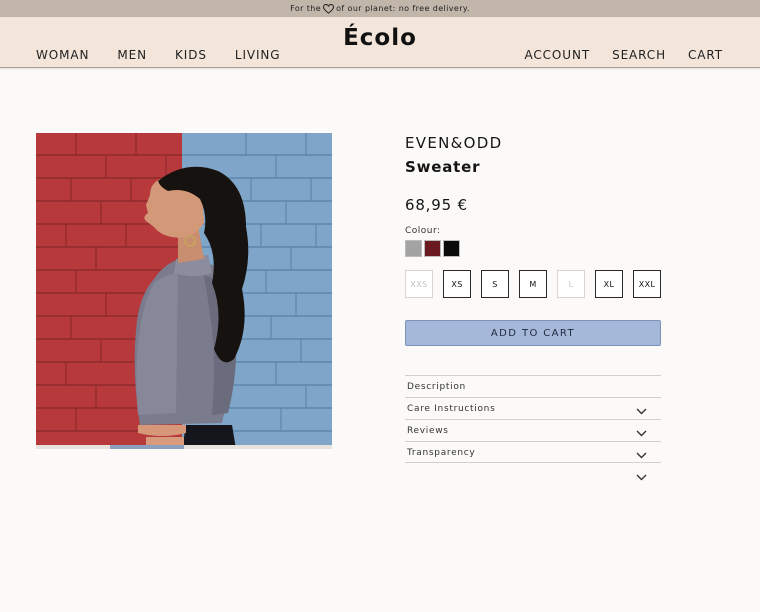  I want to click on nav-cart: CART, so click(705, 55).